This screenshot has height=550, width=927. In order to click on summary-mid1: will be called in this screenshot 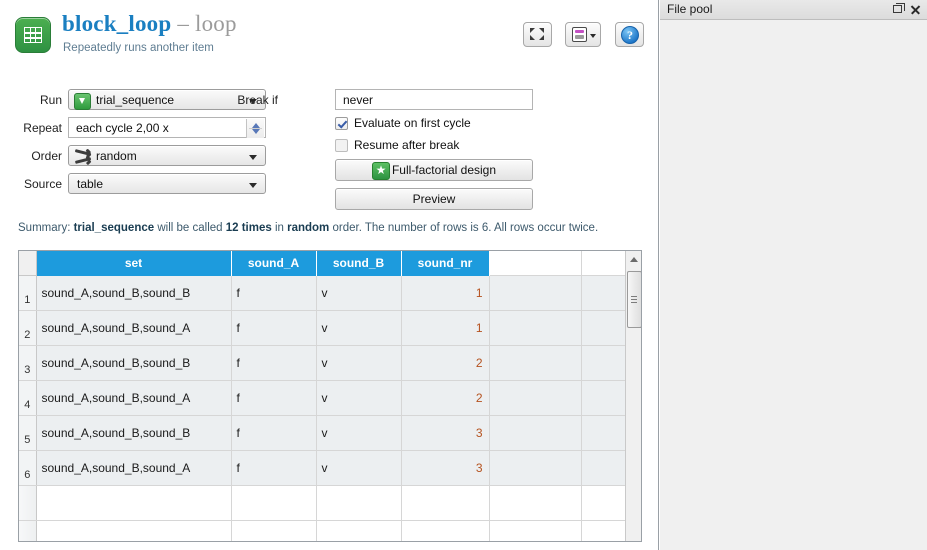, I will do `click(190, 228)`.